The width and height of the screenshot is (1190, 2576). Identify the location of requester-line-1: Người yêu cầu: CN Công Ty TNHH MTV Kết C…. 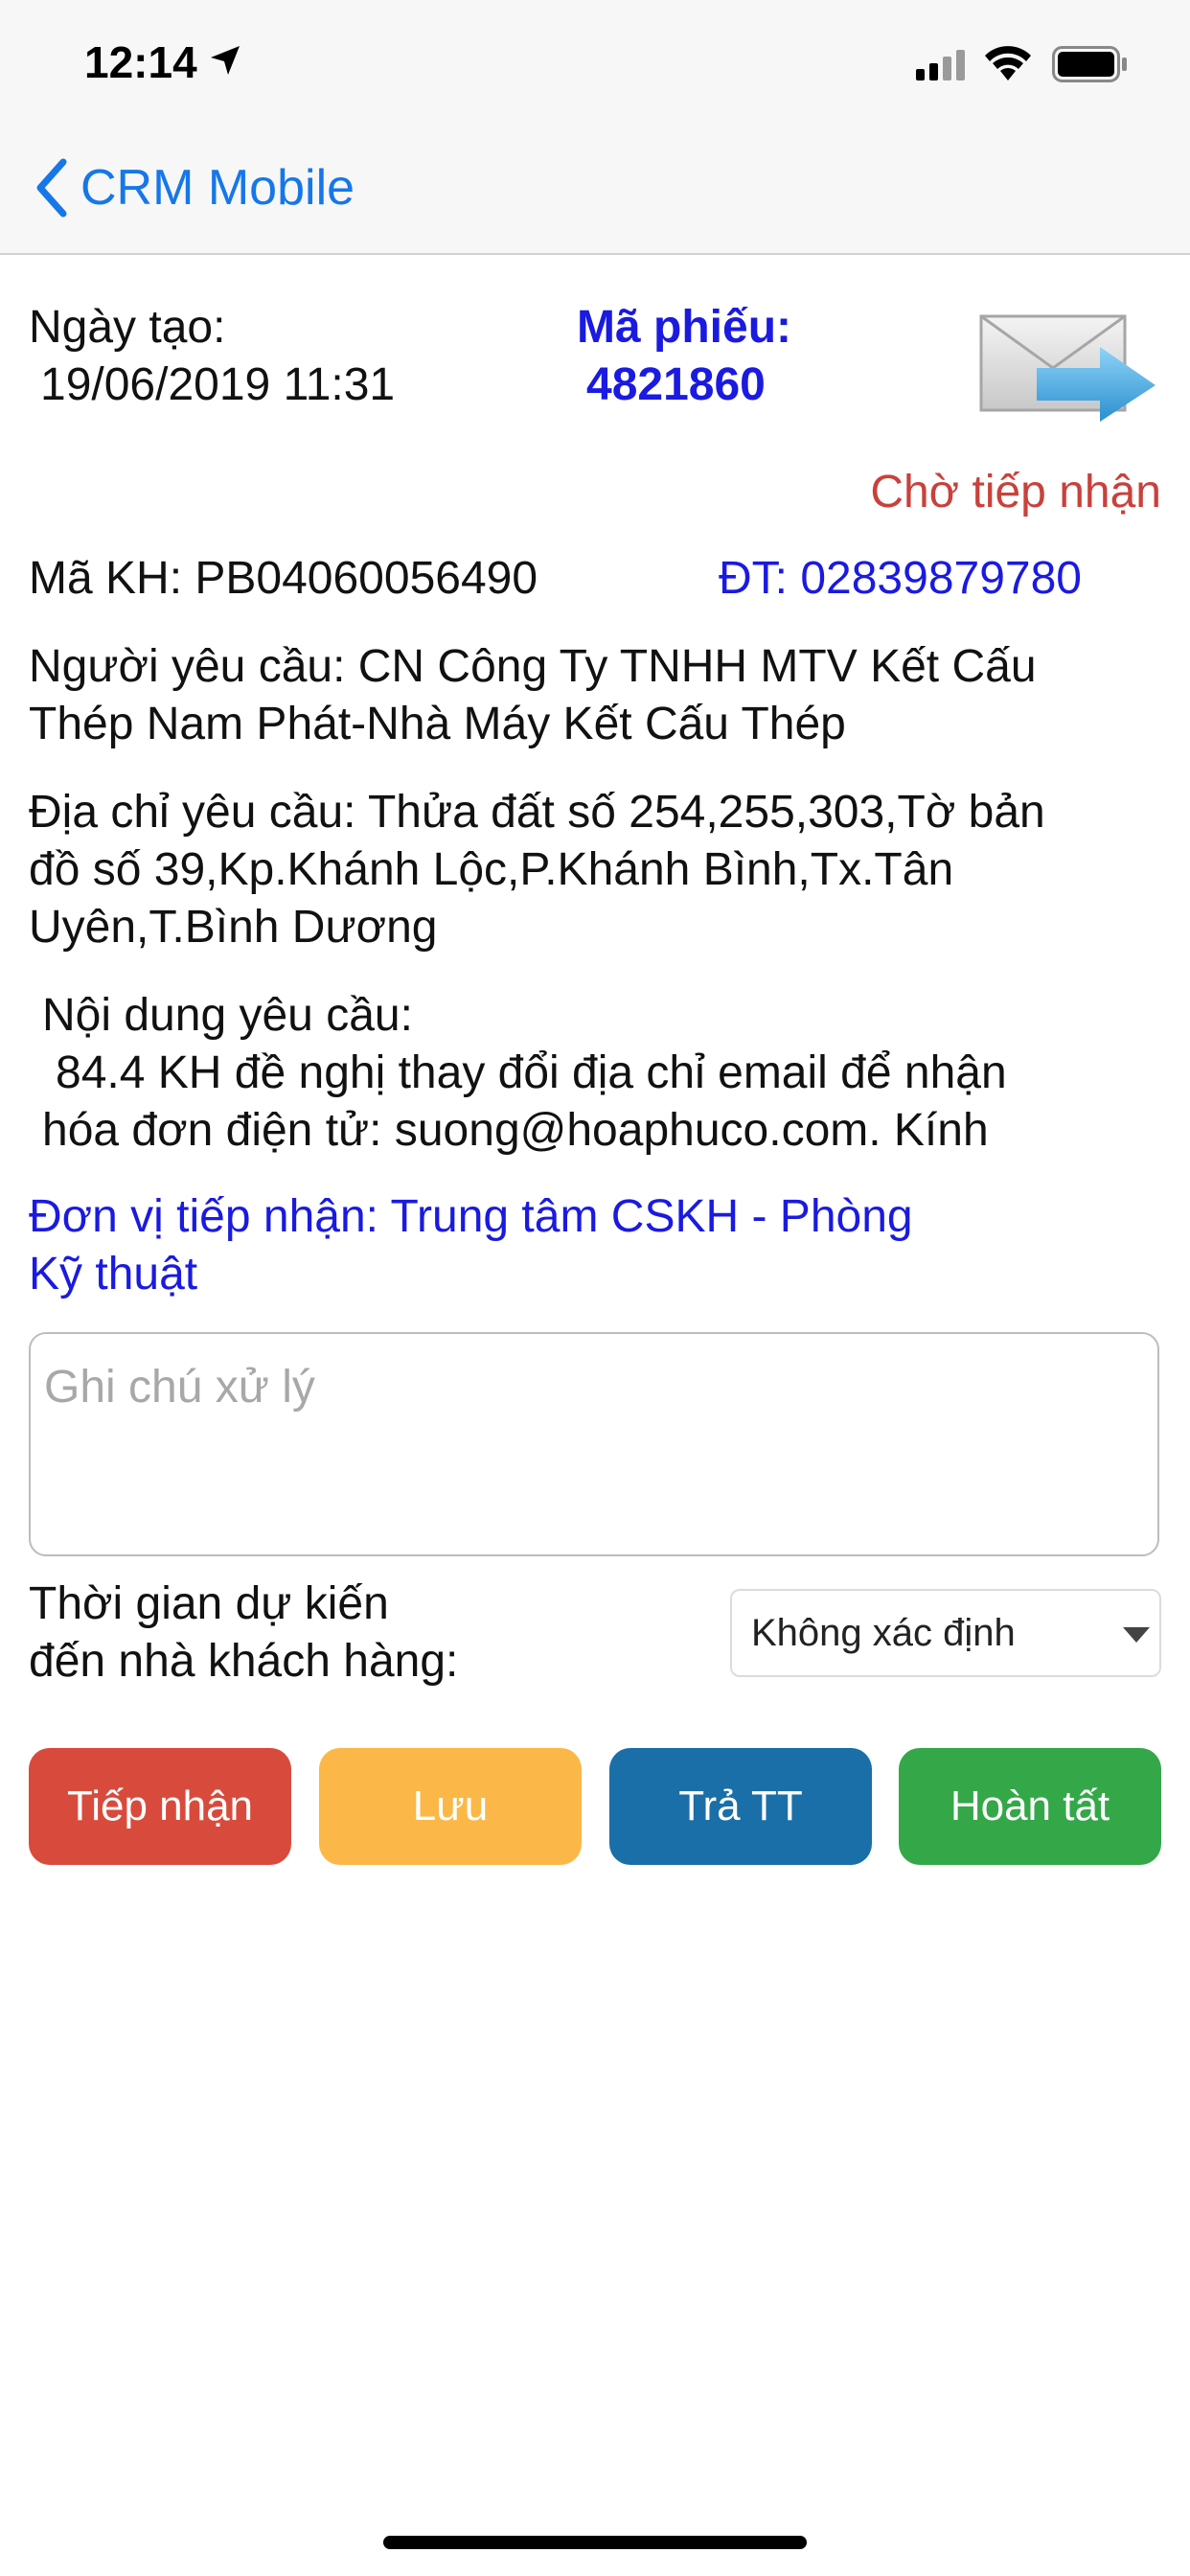
(533, 666).